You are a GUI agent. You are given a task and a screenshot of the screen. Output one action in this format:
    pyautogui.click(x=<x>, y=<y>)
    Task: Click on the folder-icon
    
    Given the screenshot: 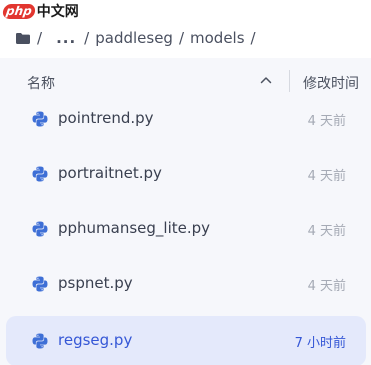 What is the action you would take?
    pyautogui.click(x=23, y=38)
    